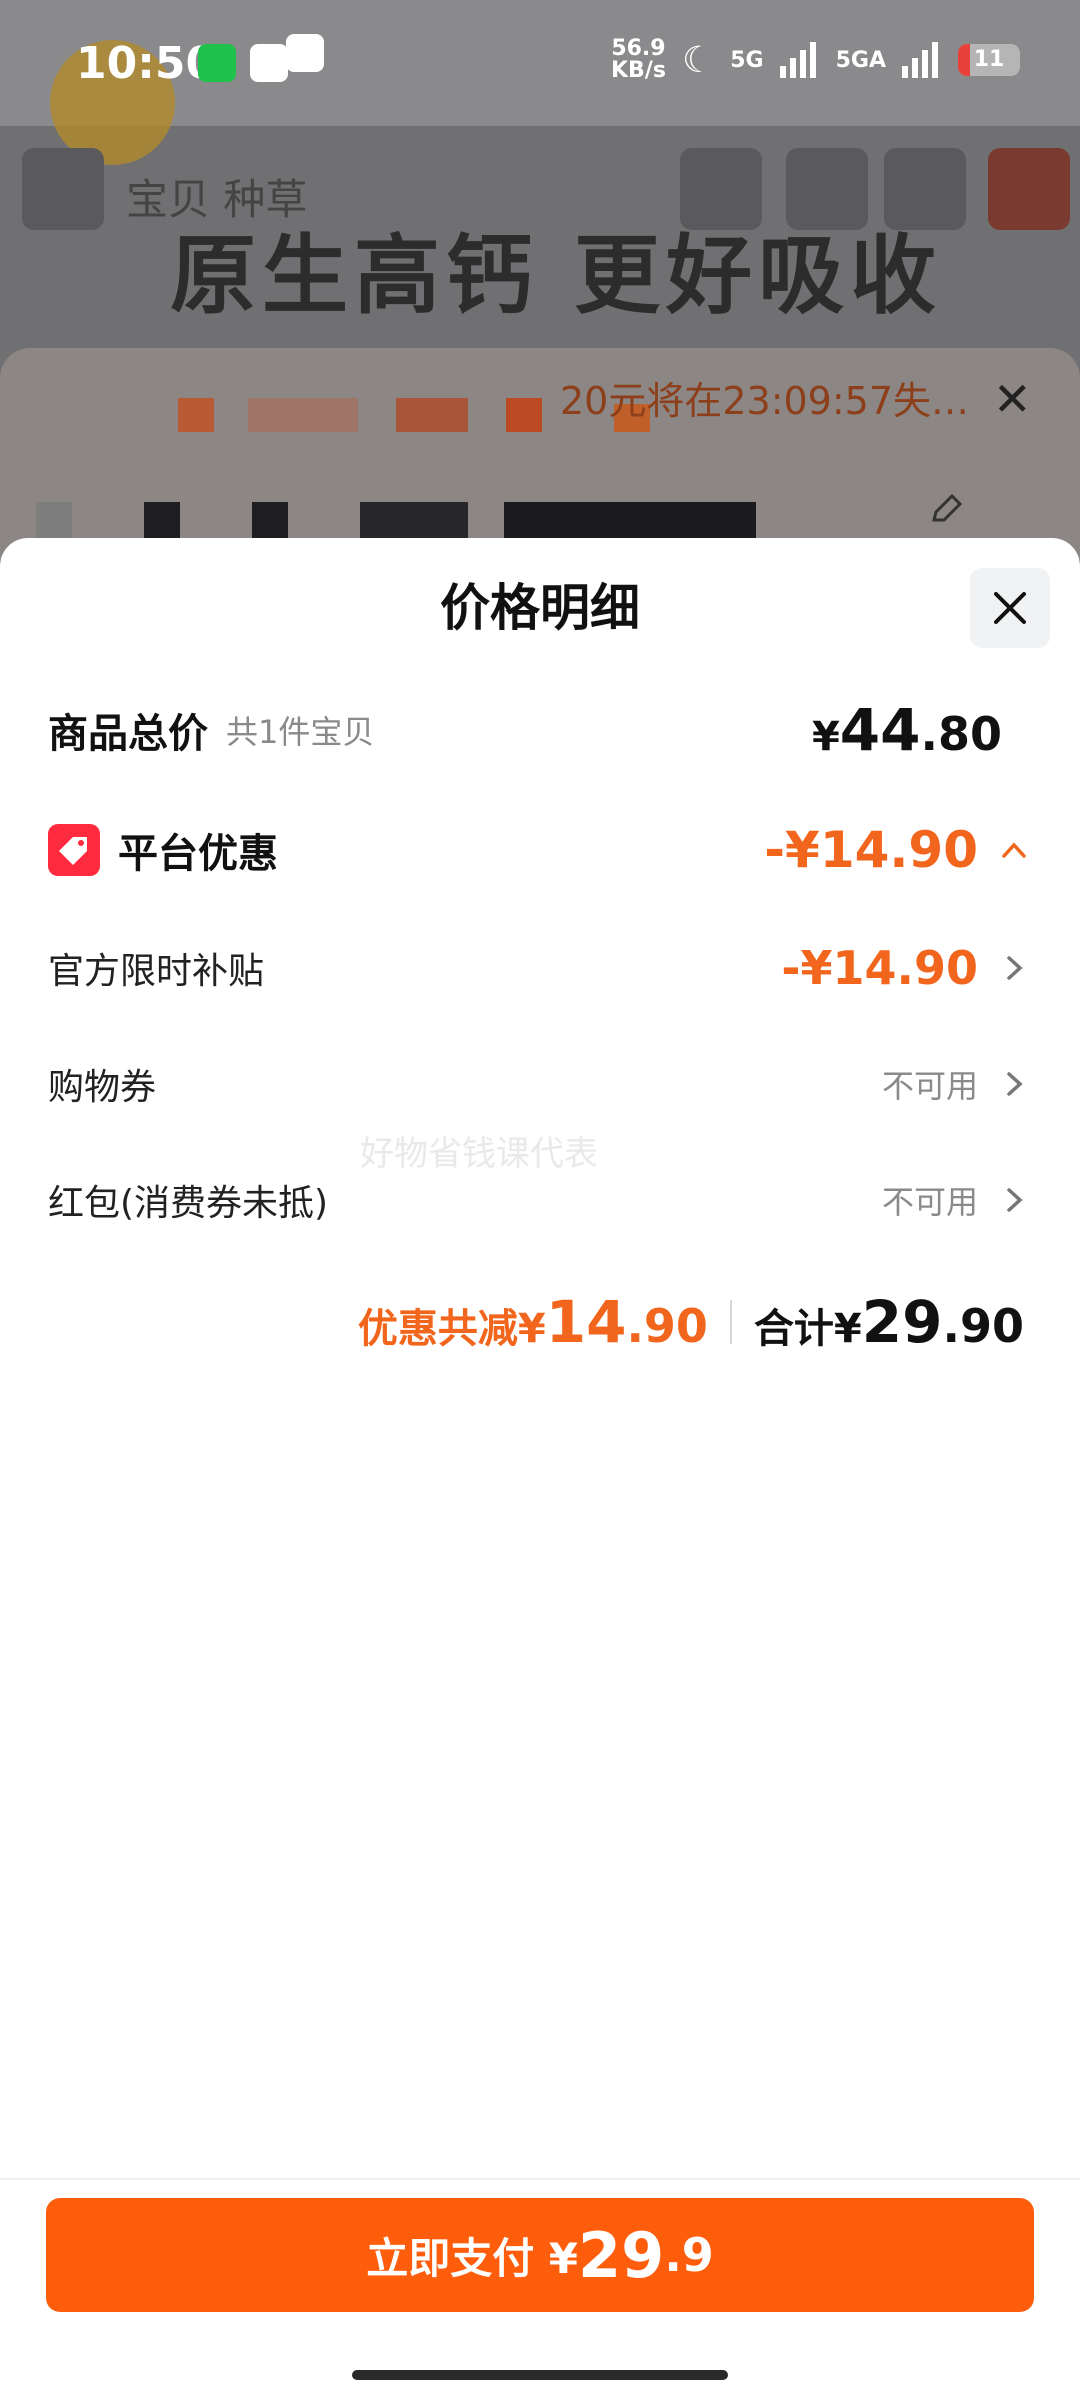  What do you see at coordinates (689, 2255) in the screenshot?
I see `pay-amount-dec: .9` at bounding box center [689, 2255].